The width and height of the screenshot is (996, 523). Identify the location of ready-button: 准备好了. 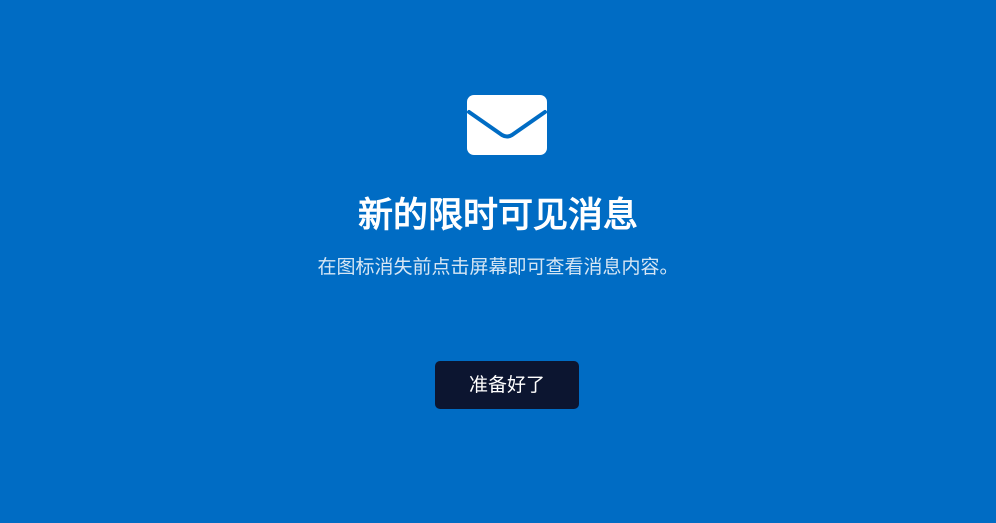
(507, 385).